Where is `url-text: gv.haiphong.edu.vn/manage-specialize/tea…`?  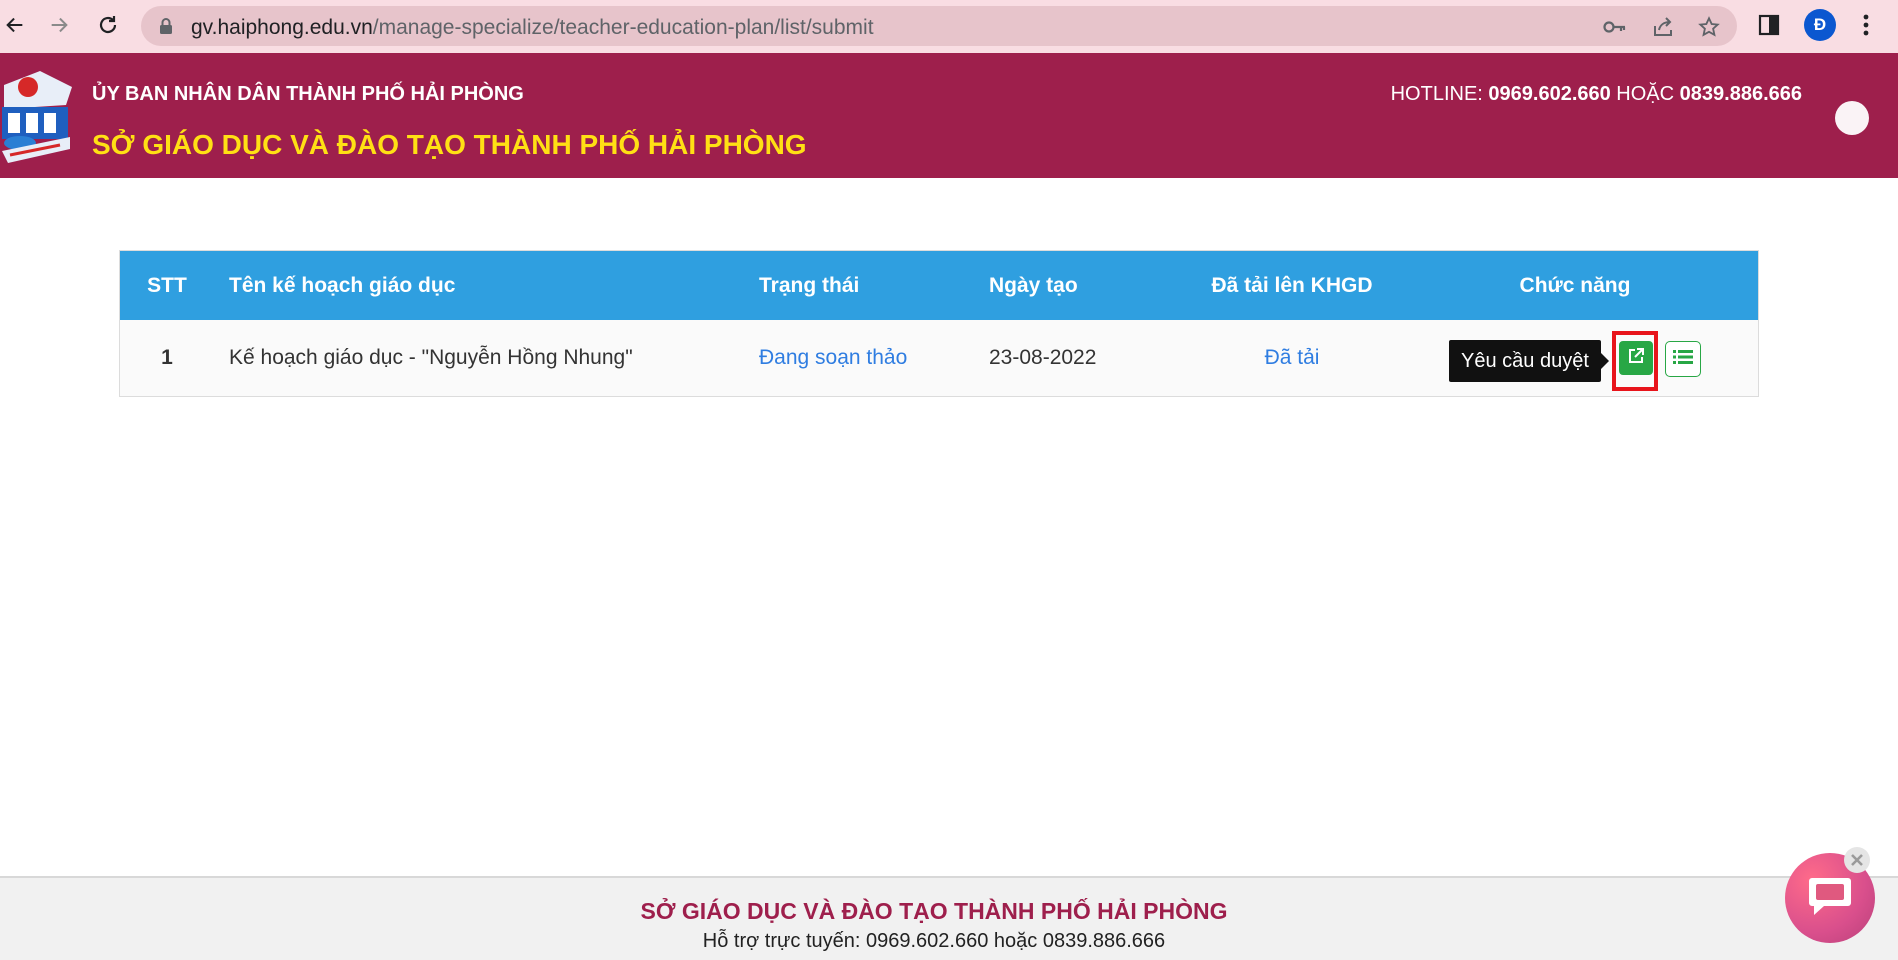
url-text: gv.haiphong.edu.vn/manage-specialize/tea… is located at coordinates (532, 27).